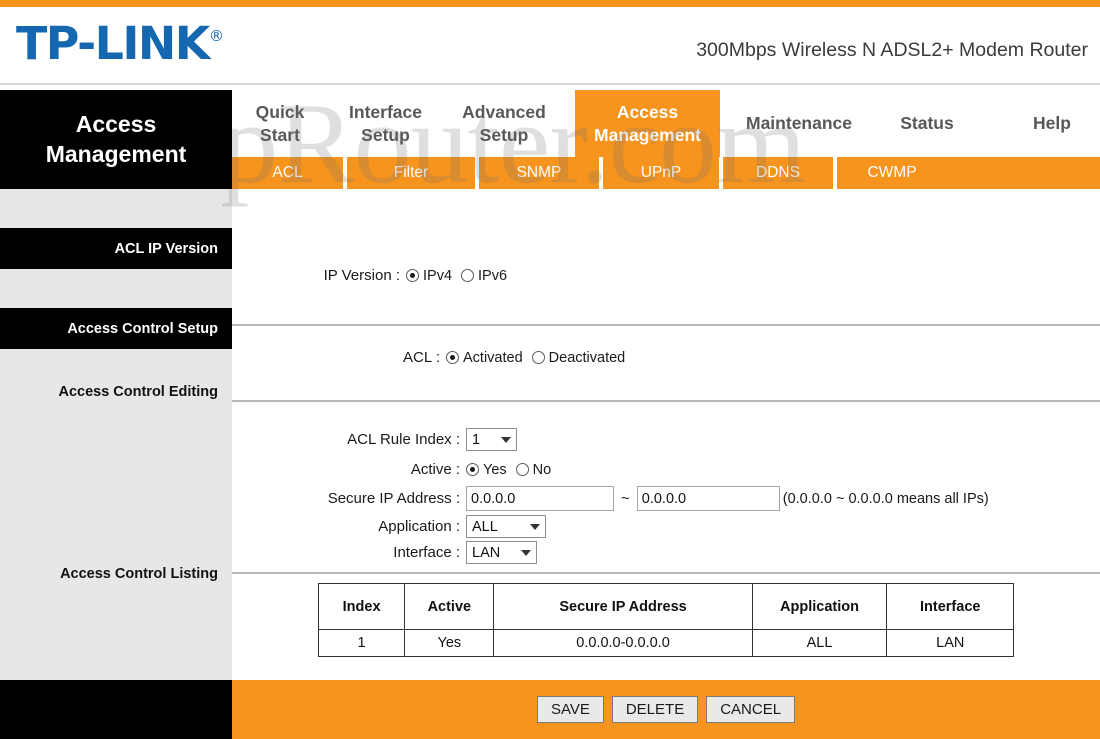 Image resolution: width=1100 pixels, height=739 pixels. What do you see at coordinates (885, 498) in the screenshot?
I see `secure-ip-hint: (0.0.0.0 ~ 0.0.0.0 means all IPs)` at bounding box center [885, 498].